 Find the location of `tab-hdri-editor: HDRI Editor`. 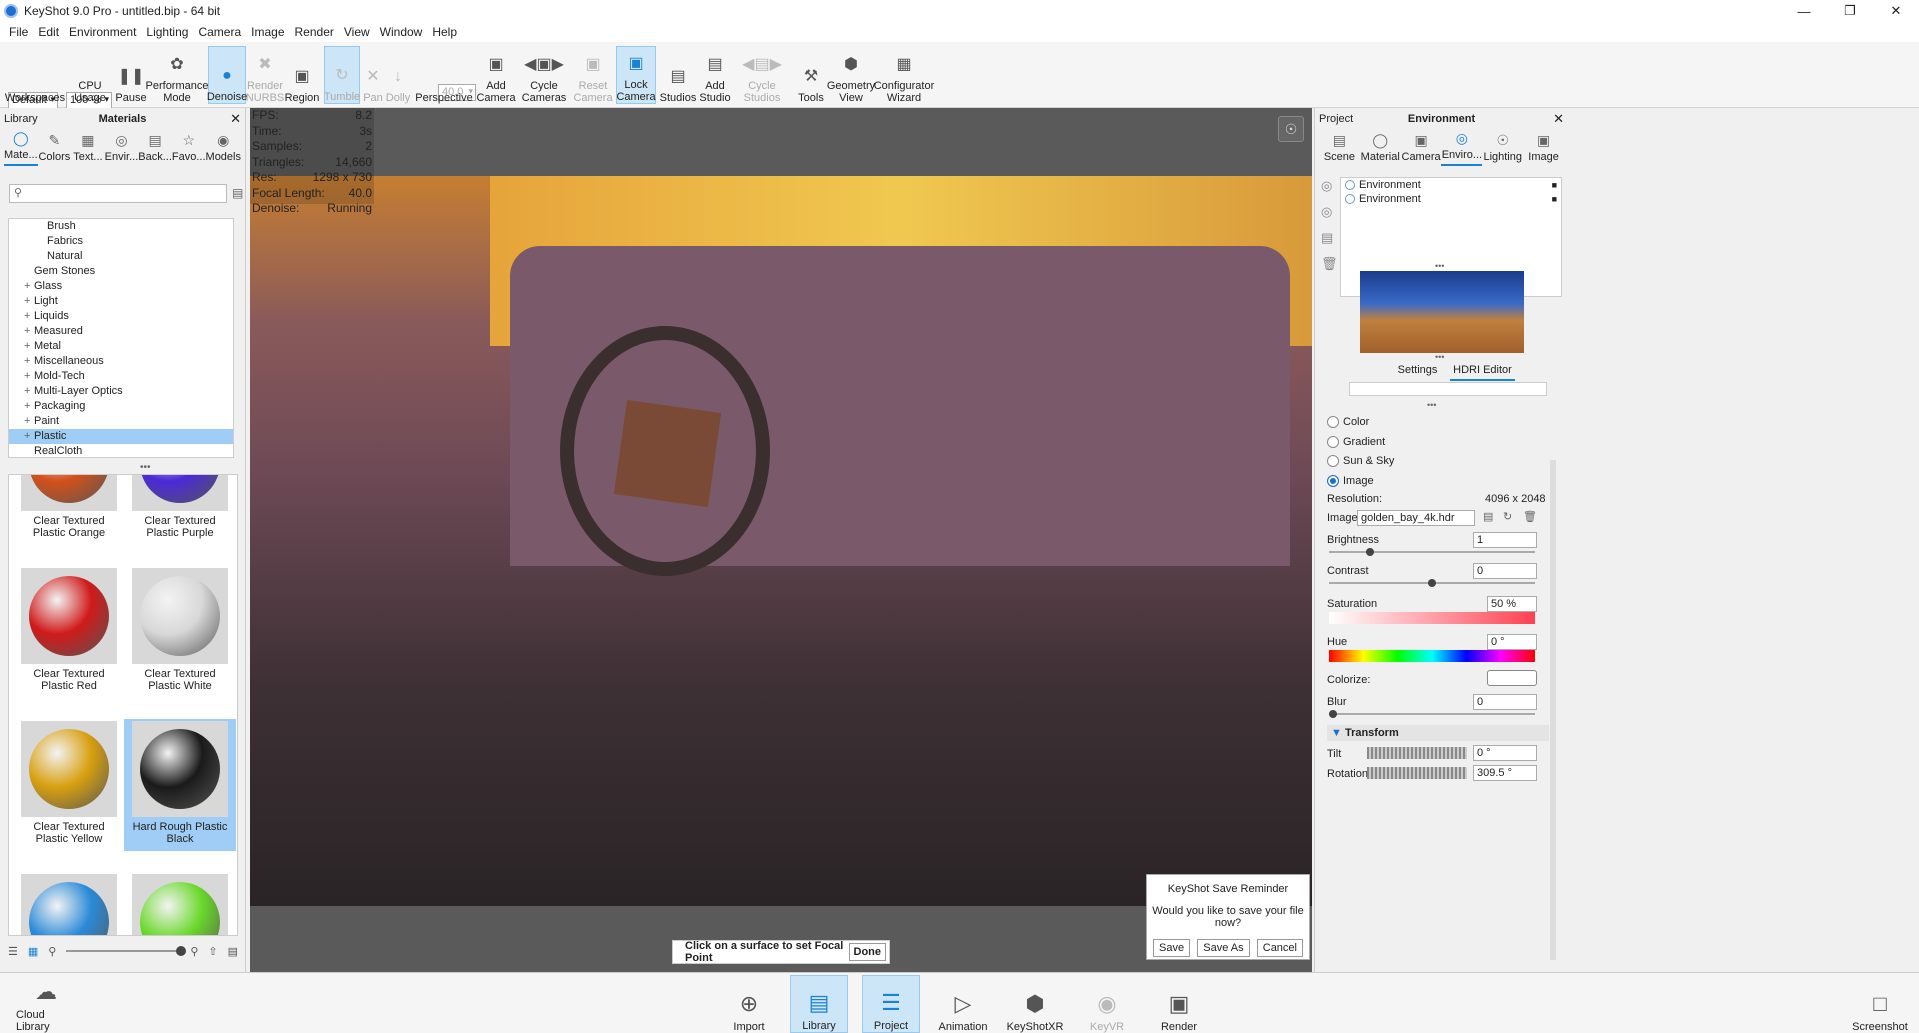

tab-hdri-editor: HDRI Editor is located at coordinates (1482, 372).